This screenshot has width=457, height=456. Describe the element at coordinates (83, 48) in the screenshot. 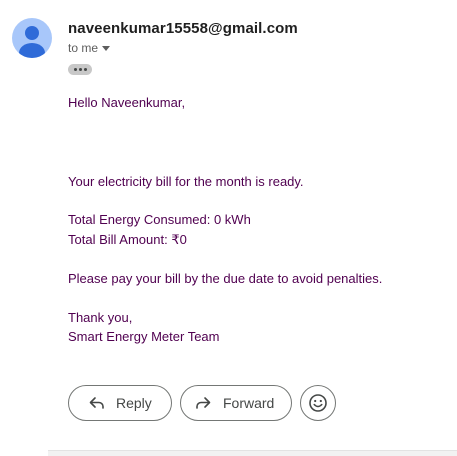

I see `recipient-label: to me` at that location.